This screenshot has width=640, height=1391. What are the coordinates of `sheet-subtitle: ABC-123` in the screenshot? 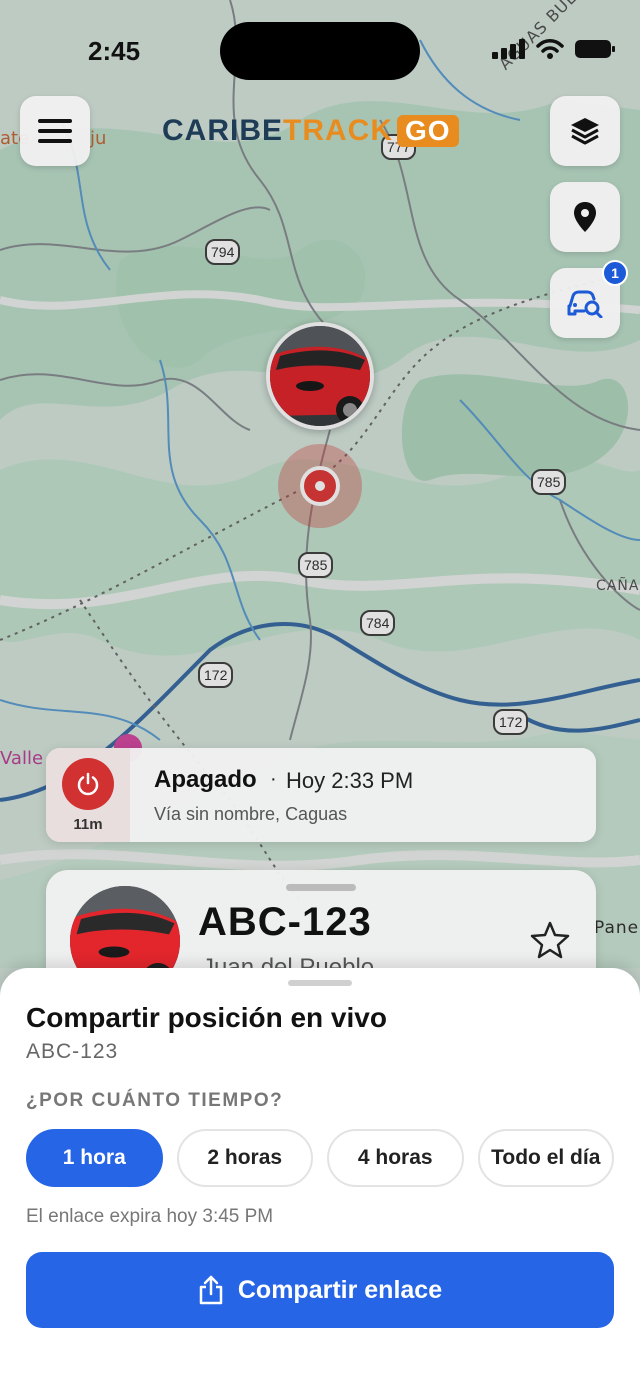 It's located at (72, 1051).